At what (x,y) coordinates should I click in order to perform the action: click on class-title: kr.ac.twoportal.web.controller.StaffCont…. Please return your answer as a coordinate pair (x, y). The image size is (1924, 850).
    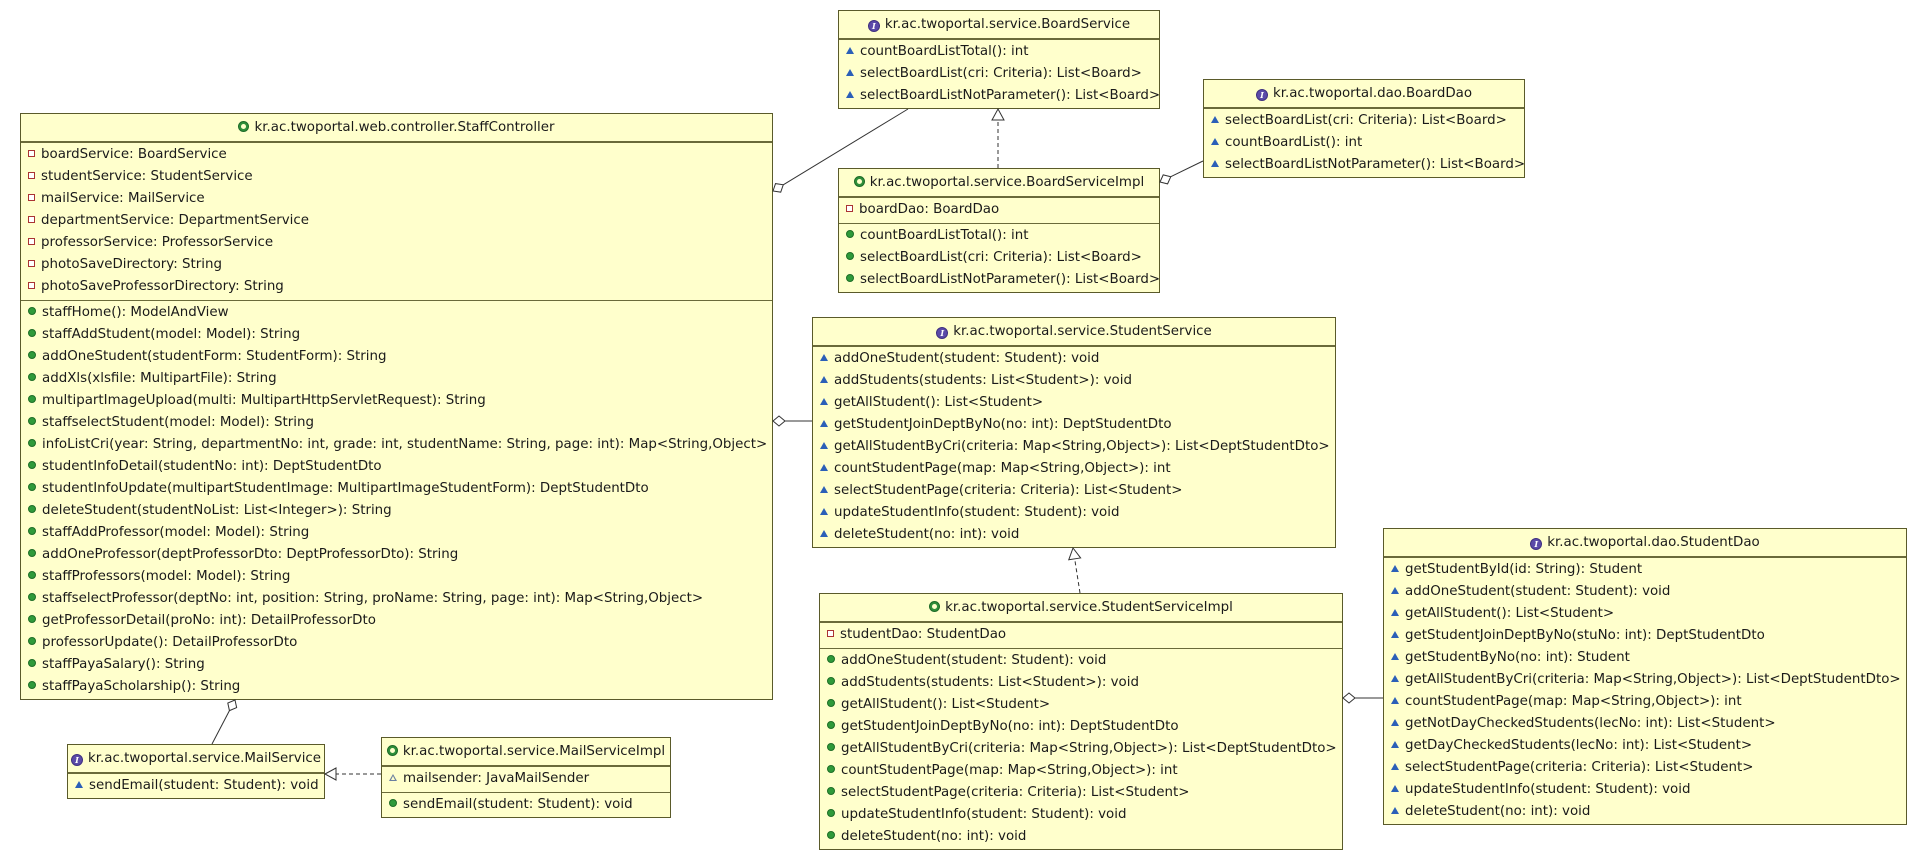
    Looking at the image, I should click on (396, 128).